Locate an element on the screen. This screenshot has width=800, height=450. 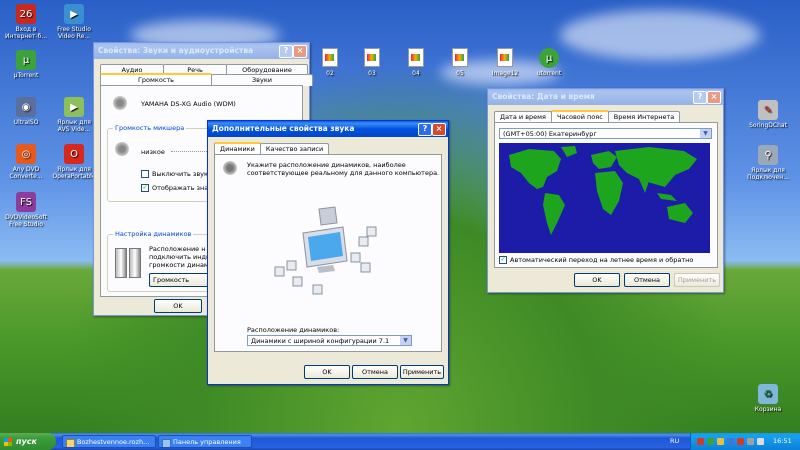
description-line: Укажите расположение динамиков, наиболее is located at coordinates (326, 165).